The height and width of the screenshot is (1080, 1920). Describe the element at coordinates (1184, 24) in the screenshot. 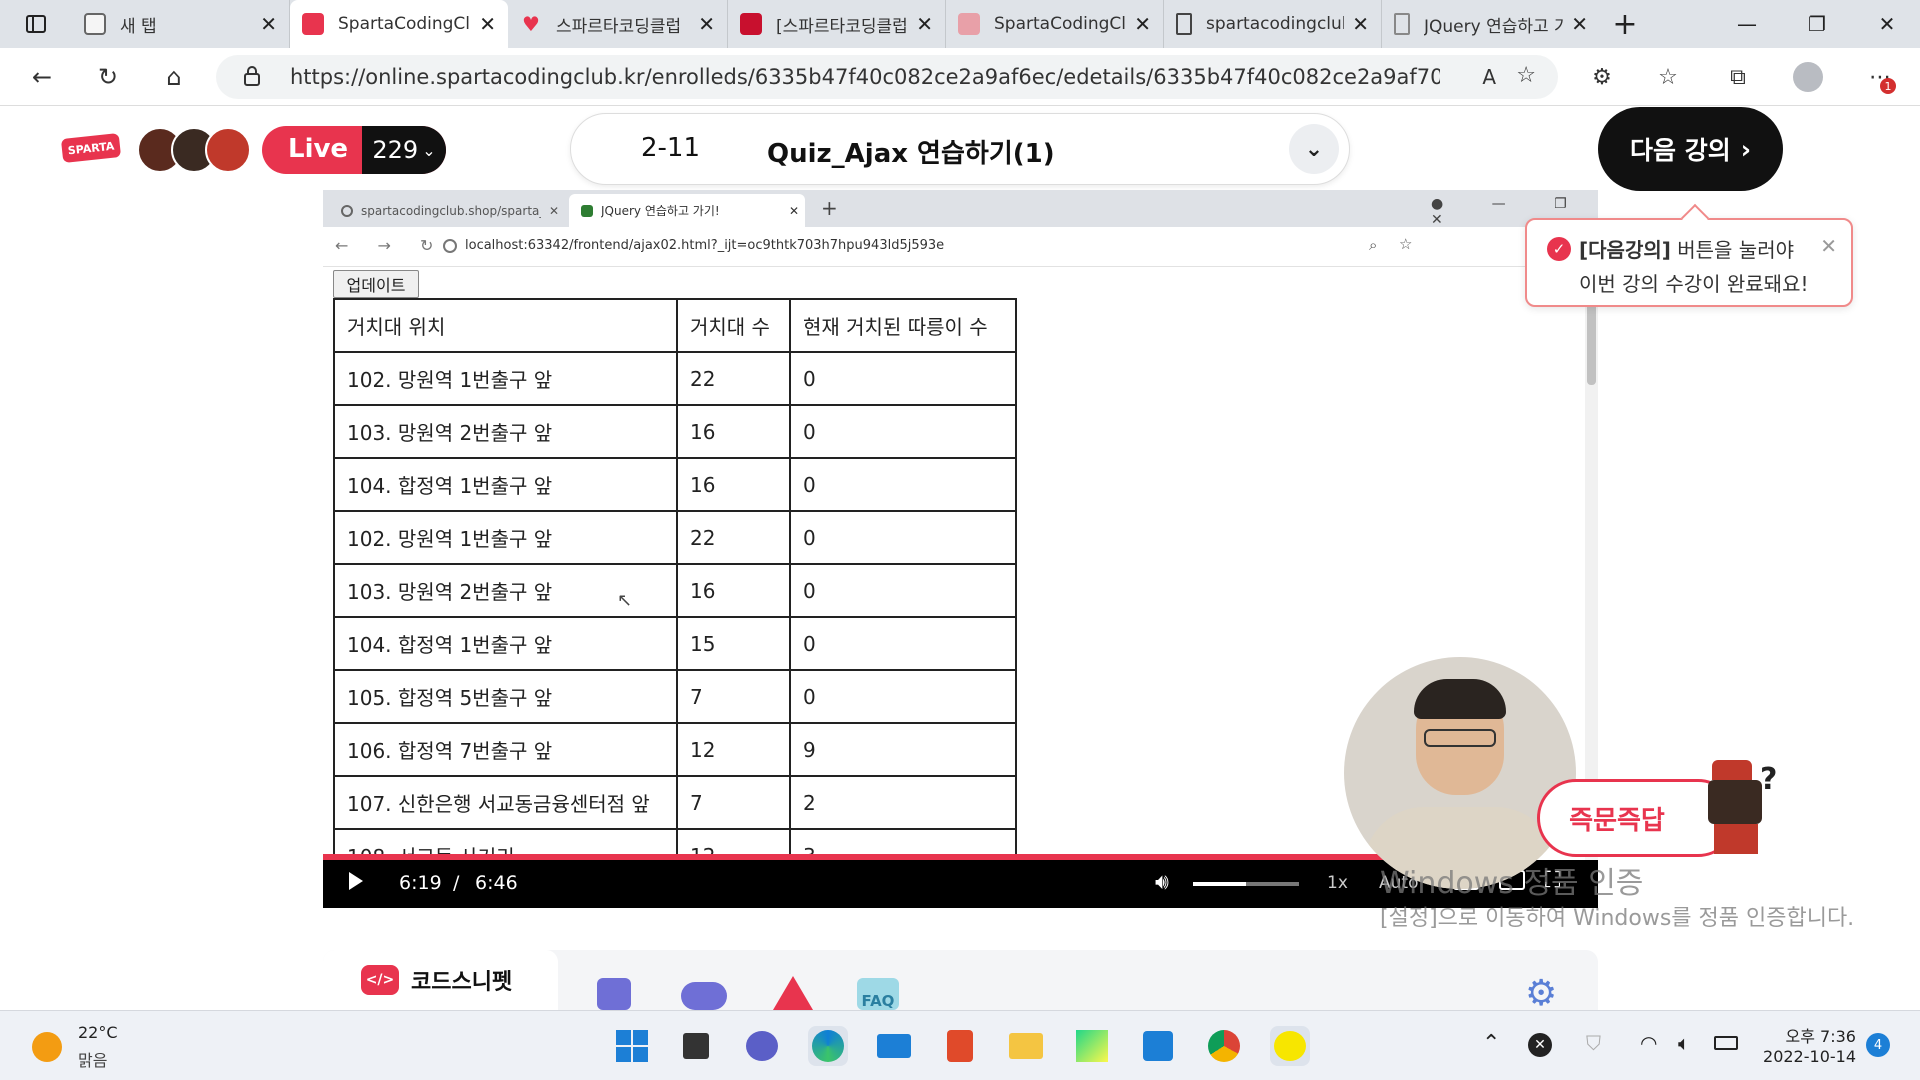

I see `page-icon` at that location.